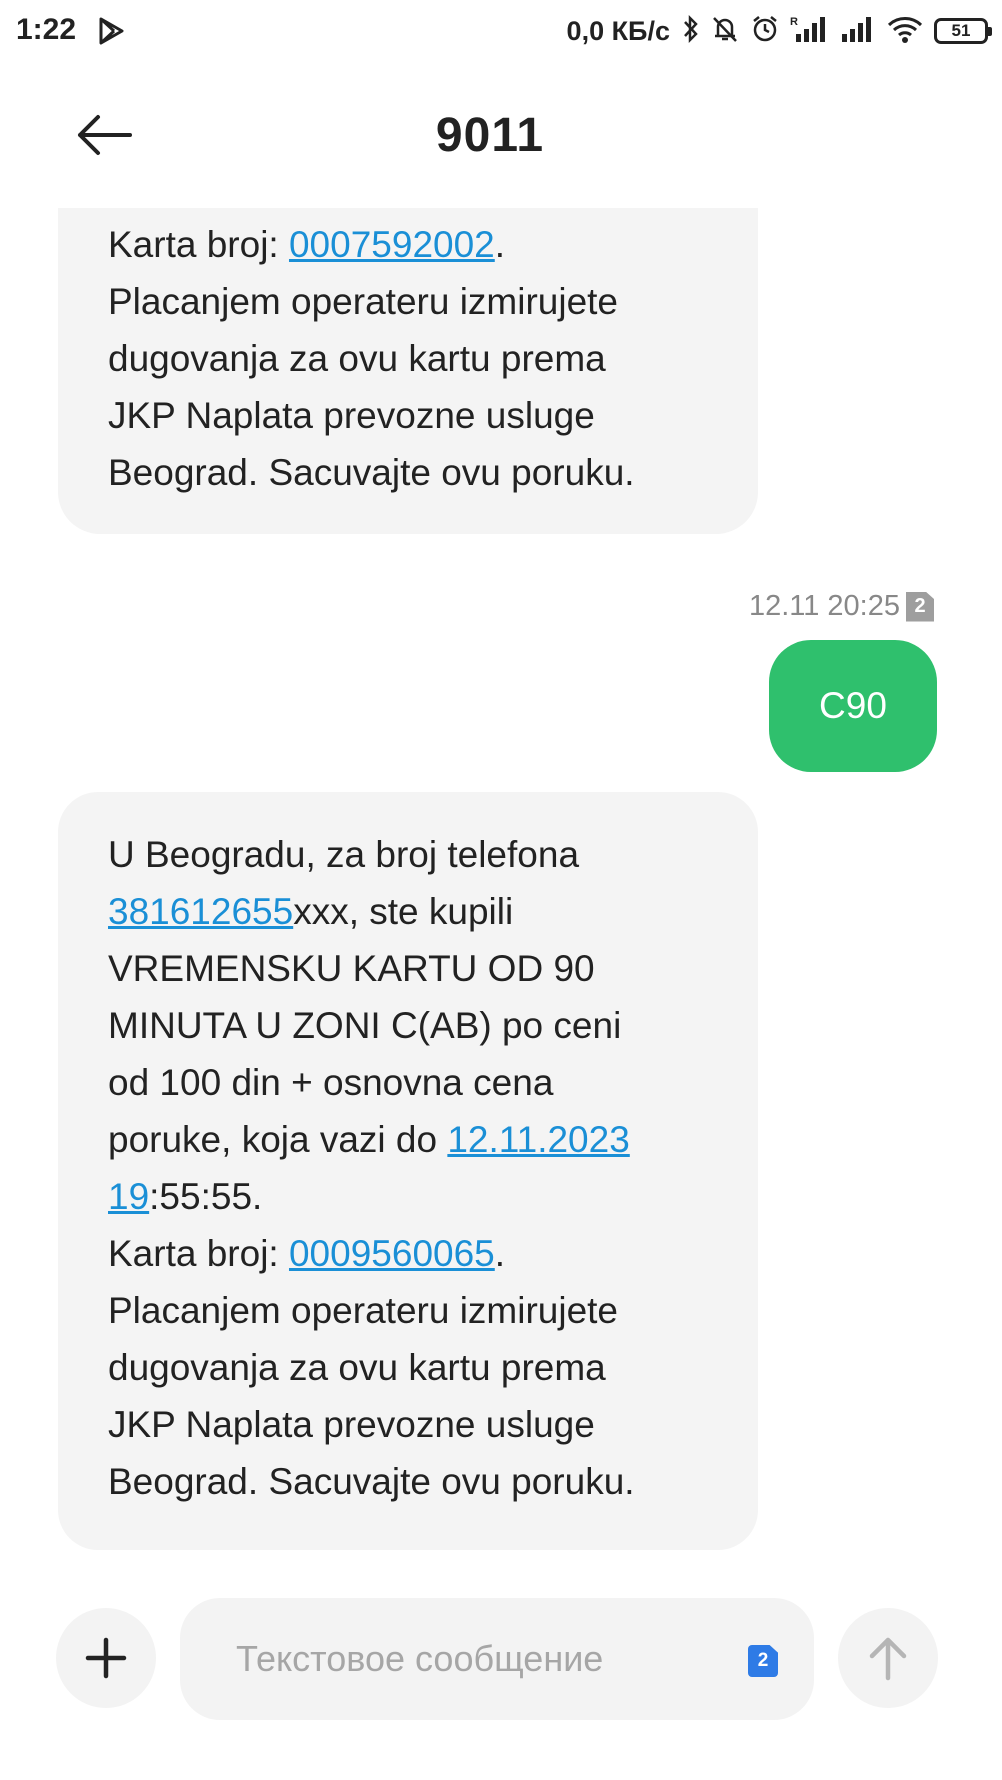 The height and width of the screenshot is (1780, 1002). I want to click on sim-card-icon: 2, so click(920, 606).